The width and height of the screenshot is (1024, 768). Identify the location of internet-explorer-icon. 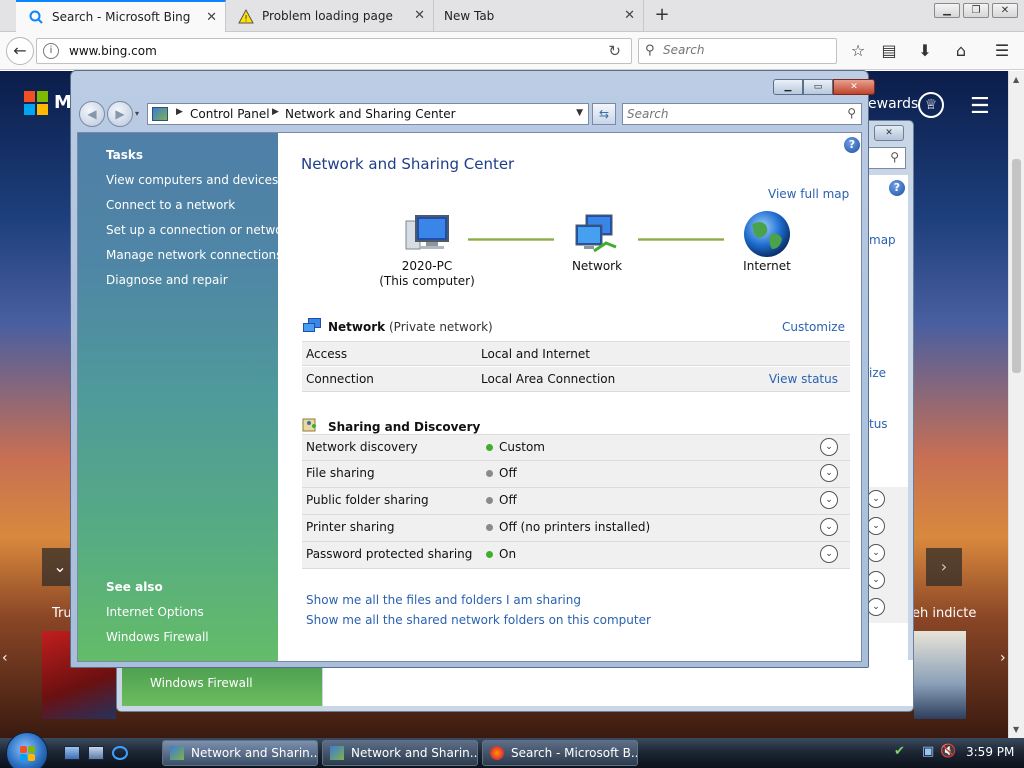
(120, 753).